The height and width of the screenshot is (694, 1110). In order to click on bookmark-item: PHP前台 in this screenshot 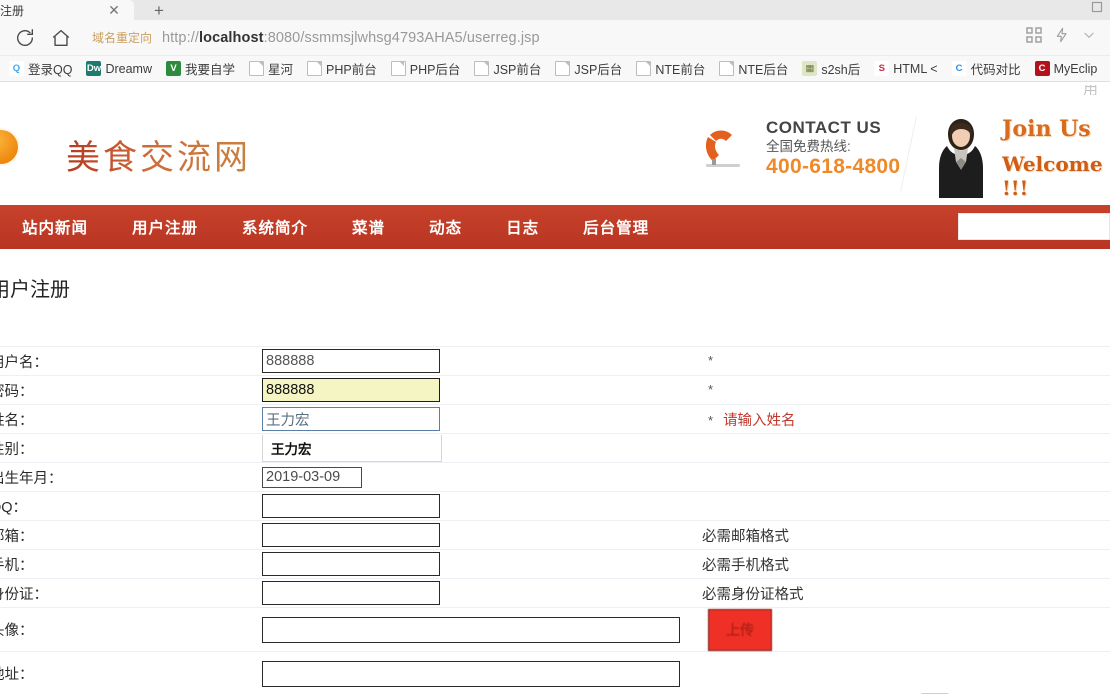, I will do `click(342, 69)`.